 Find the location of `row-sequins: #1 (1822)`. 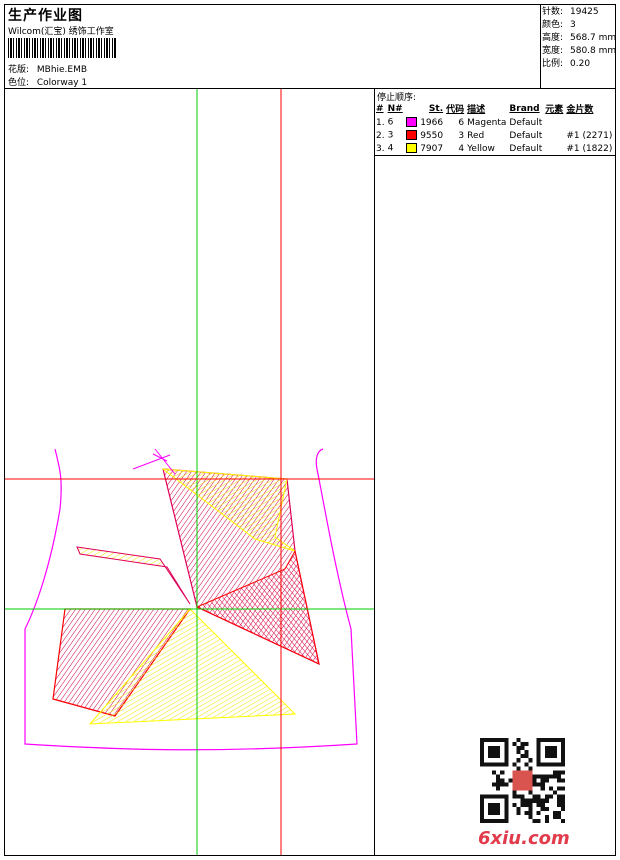

row-sequins: #1 (1822) is located at coordinates (589, 148).